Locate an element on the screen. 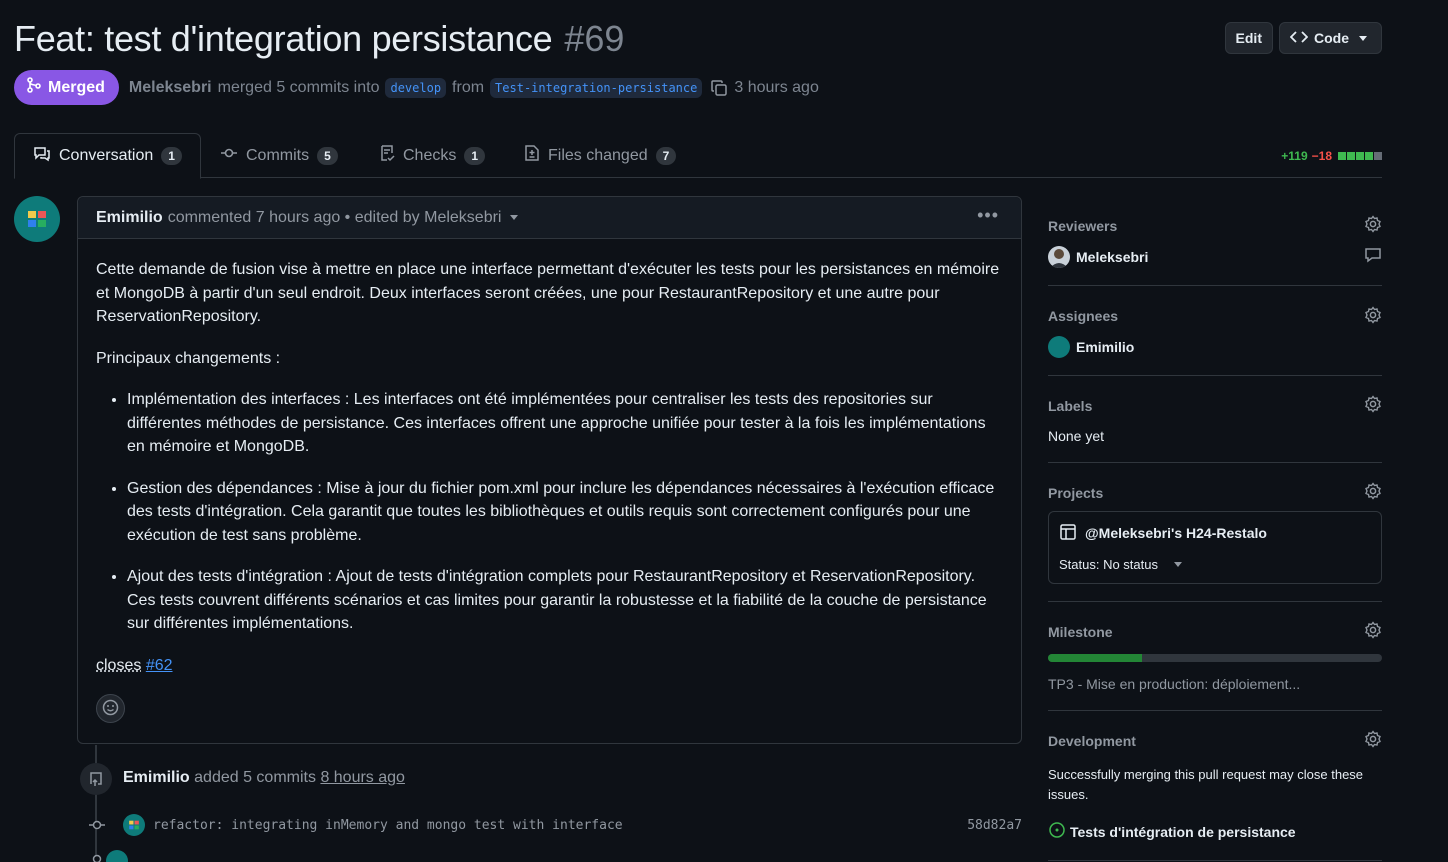  assignee: Emimilio is located at coordinates (1091, 347).